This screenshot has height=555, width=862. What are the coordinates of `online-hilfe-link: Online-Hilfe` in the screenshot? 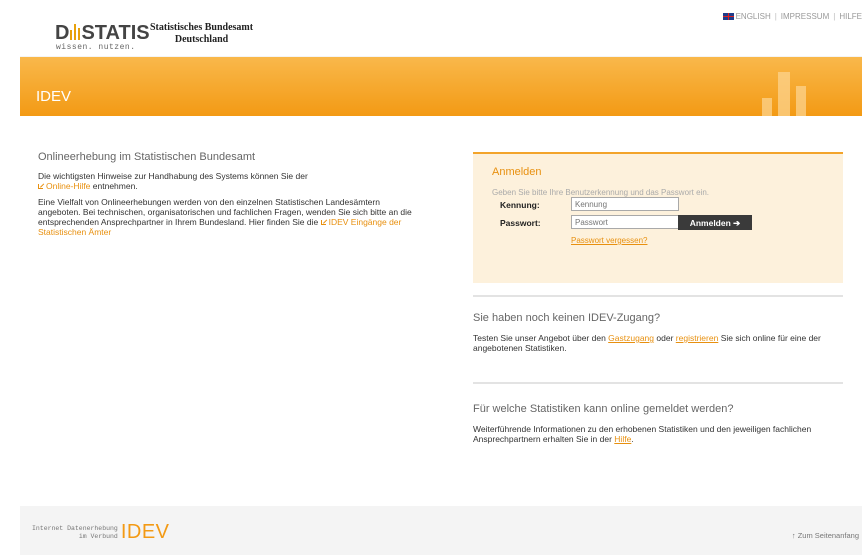 It's located at (68, 186).